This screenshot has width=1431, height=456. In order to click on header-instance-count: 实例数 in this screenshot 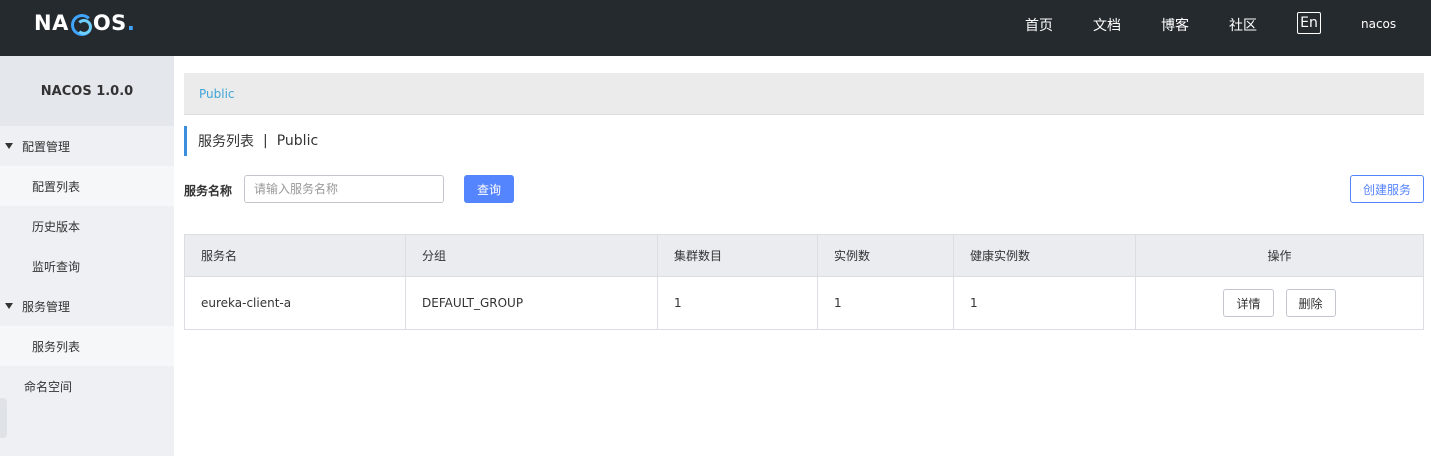, I will do `click(886, 255)`.